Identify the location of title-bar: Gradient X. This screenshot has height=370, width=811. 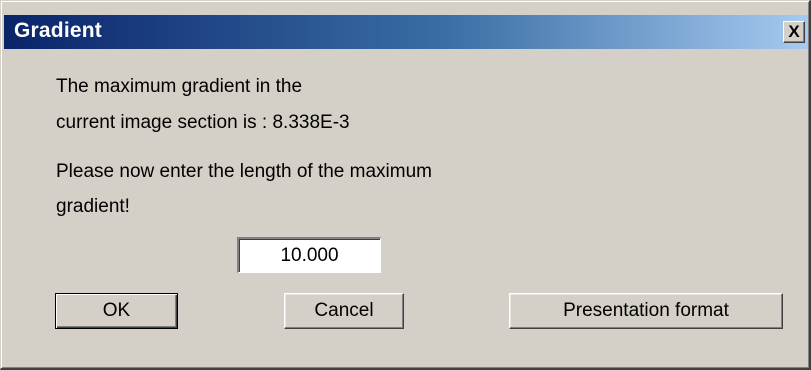
(406, 32).